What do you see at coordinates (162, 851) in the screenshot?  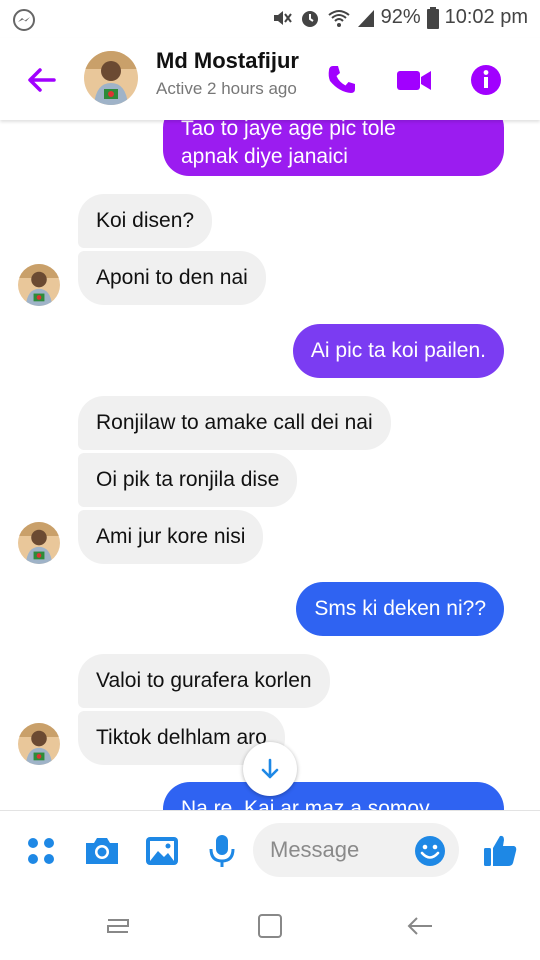 I see `gallery-icon` at bounding box center [162, 851].